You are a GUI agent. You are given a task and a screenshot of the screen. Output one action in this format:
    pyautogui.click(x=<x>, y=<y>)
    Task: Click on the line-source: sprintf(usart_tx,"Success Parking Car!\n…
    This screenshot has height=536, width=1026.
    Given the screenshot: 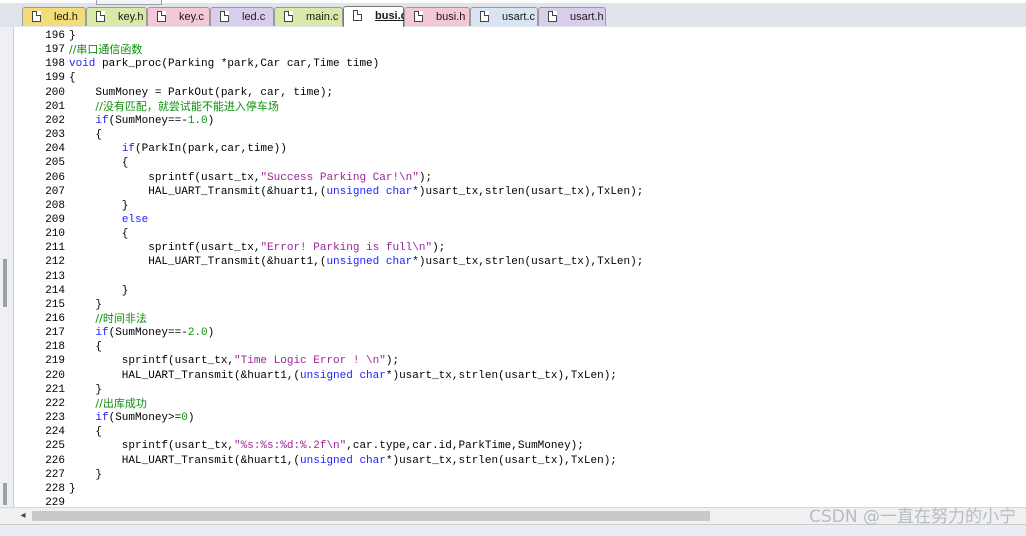 What is the action you would take?
    pyautogui.click(x=250, y=178)
    